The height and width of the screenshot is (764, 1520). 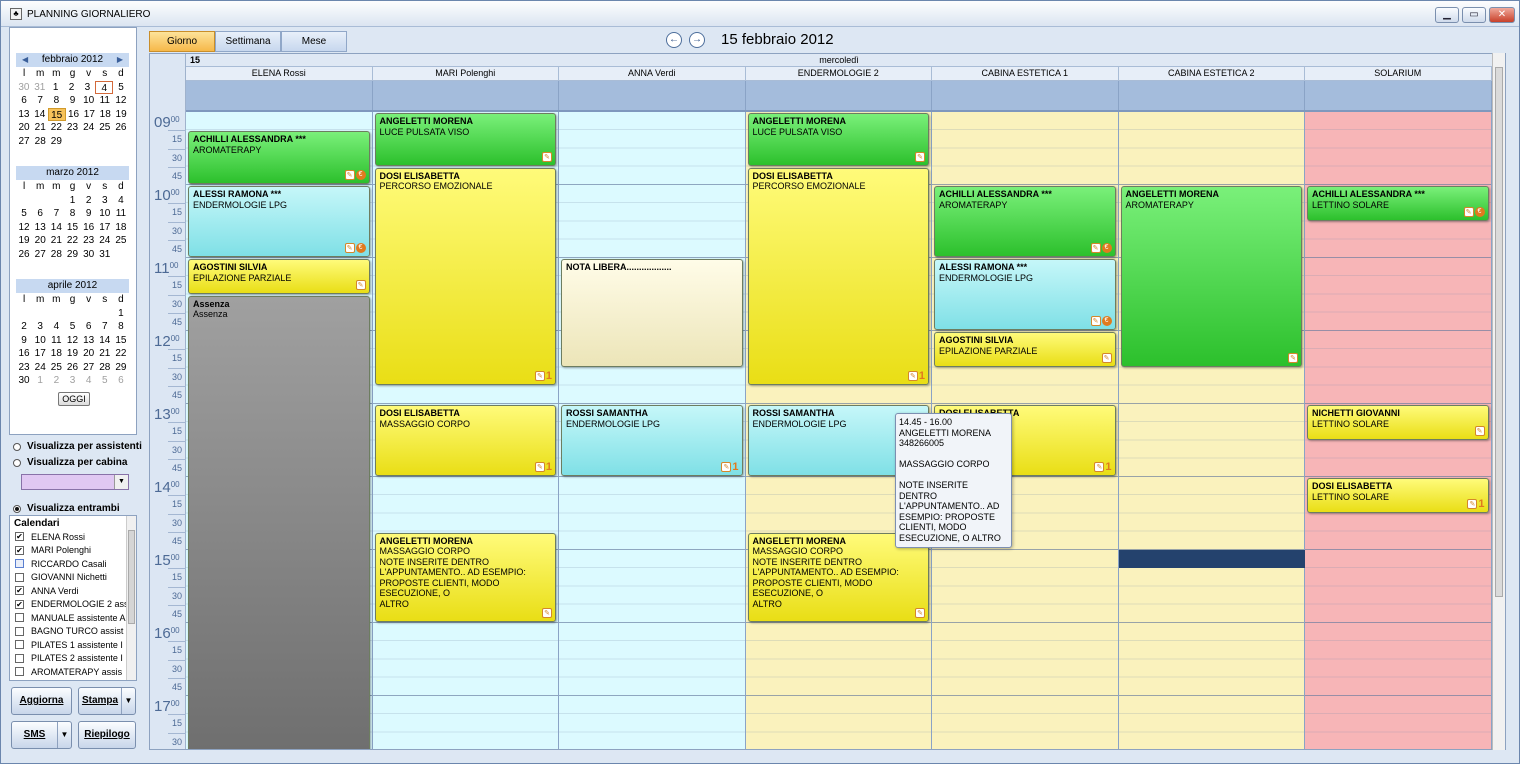 I want to click on appointment: ROSSI SAMANTHA ENDERMOLOGIE LPG ✎ 1, so click(x=652, y=440).